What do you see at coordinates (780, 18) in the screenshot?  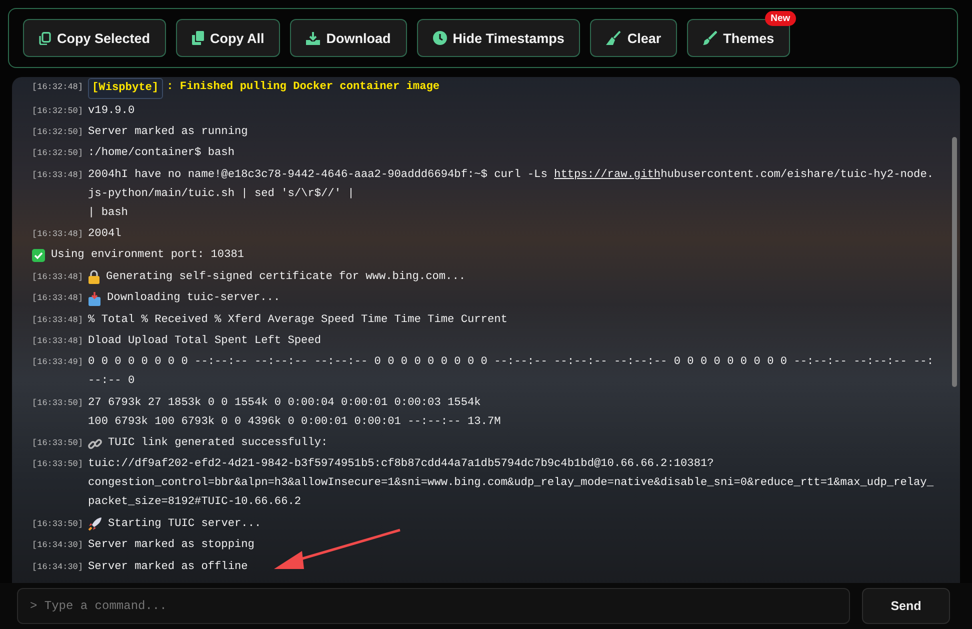 I see `new-badge: New` at bounding box center [780, 18].